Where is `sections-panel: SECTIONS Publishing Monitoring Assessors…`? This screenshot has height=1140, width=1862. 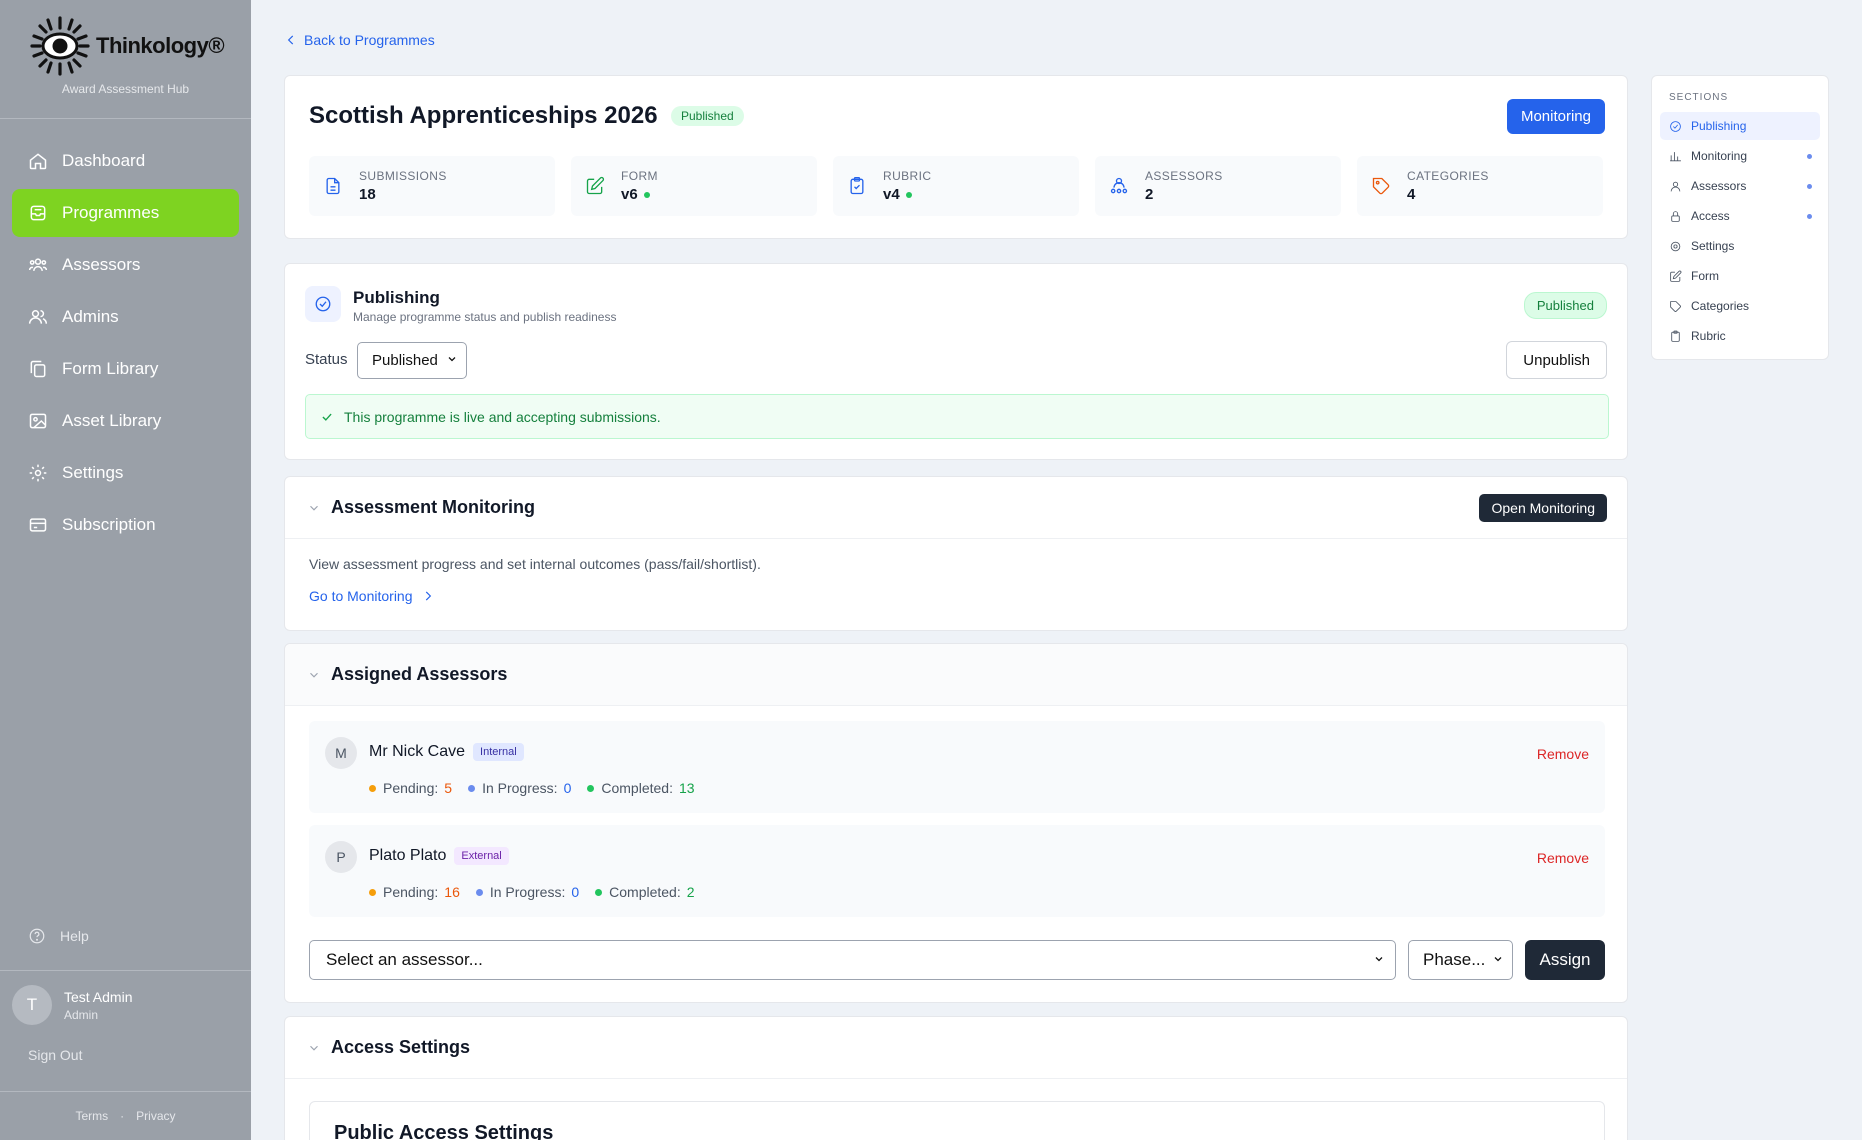
sections-panel: SECTIONS Publishing Monitoring Assessors… is located at coordinates (1740, 217).